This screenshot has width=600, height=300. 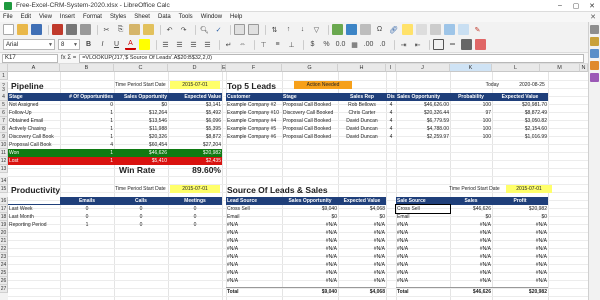 I want to click on column-header-g: G, so click(x=310, y=68).